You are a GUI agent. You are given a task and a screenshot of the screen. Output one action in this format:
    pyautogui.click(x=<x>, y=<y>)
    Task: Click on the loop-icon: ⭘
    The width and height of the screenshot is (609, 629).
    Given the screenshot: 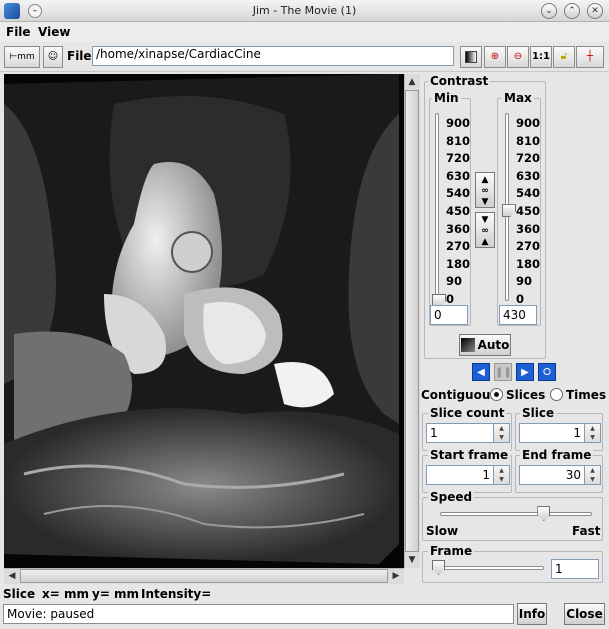 What is the action you would take?
    pyautogui.click(x=547, y=372)
    